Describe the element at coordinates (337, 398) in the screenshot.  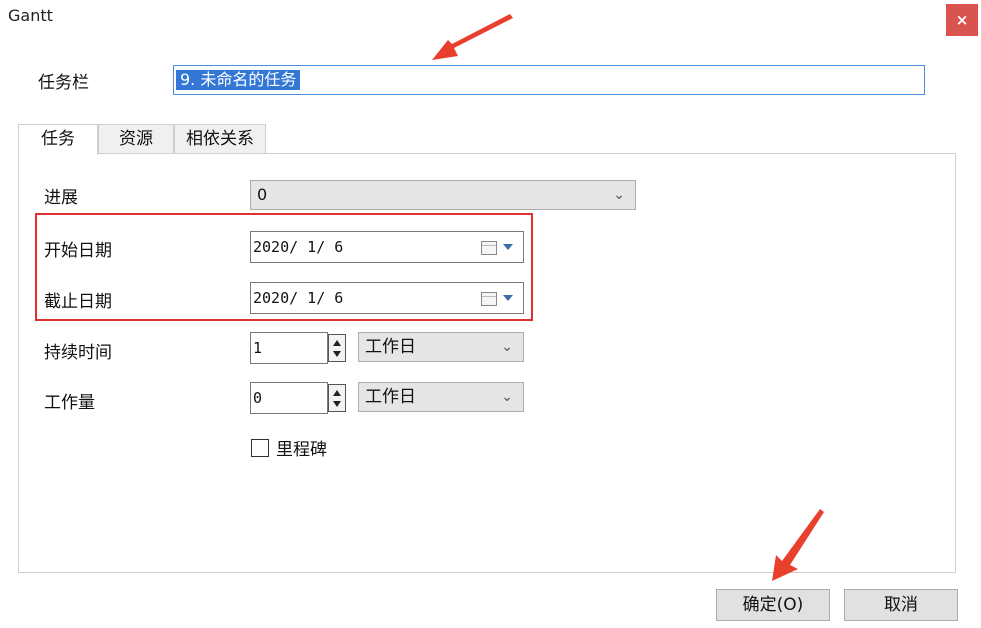
I see `work-spinner` at that location.